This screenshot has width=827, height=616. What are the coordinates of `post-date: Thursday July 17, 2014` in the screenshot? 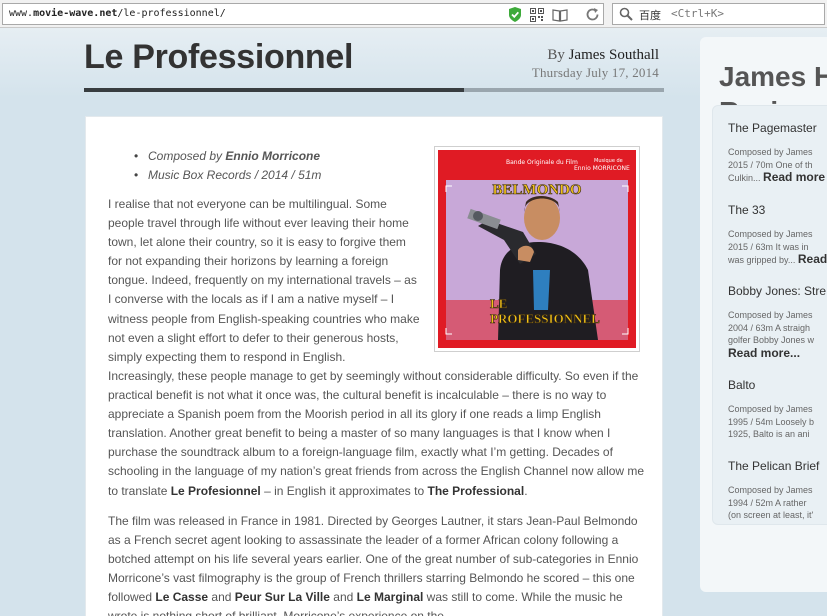 It's located at (595, 72).